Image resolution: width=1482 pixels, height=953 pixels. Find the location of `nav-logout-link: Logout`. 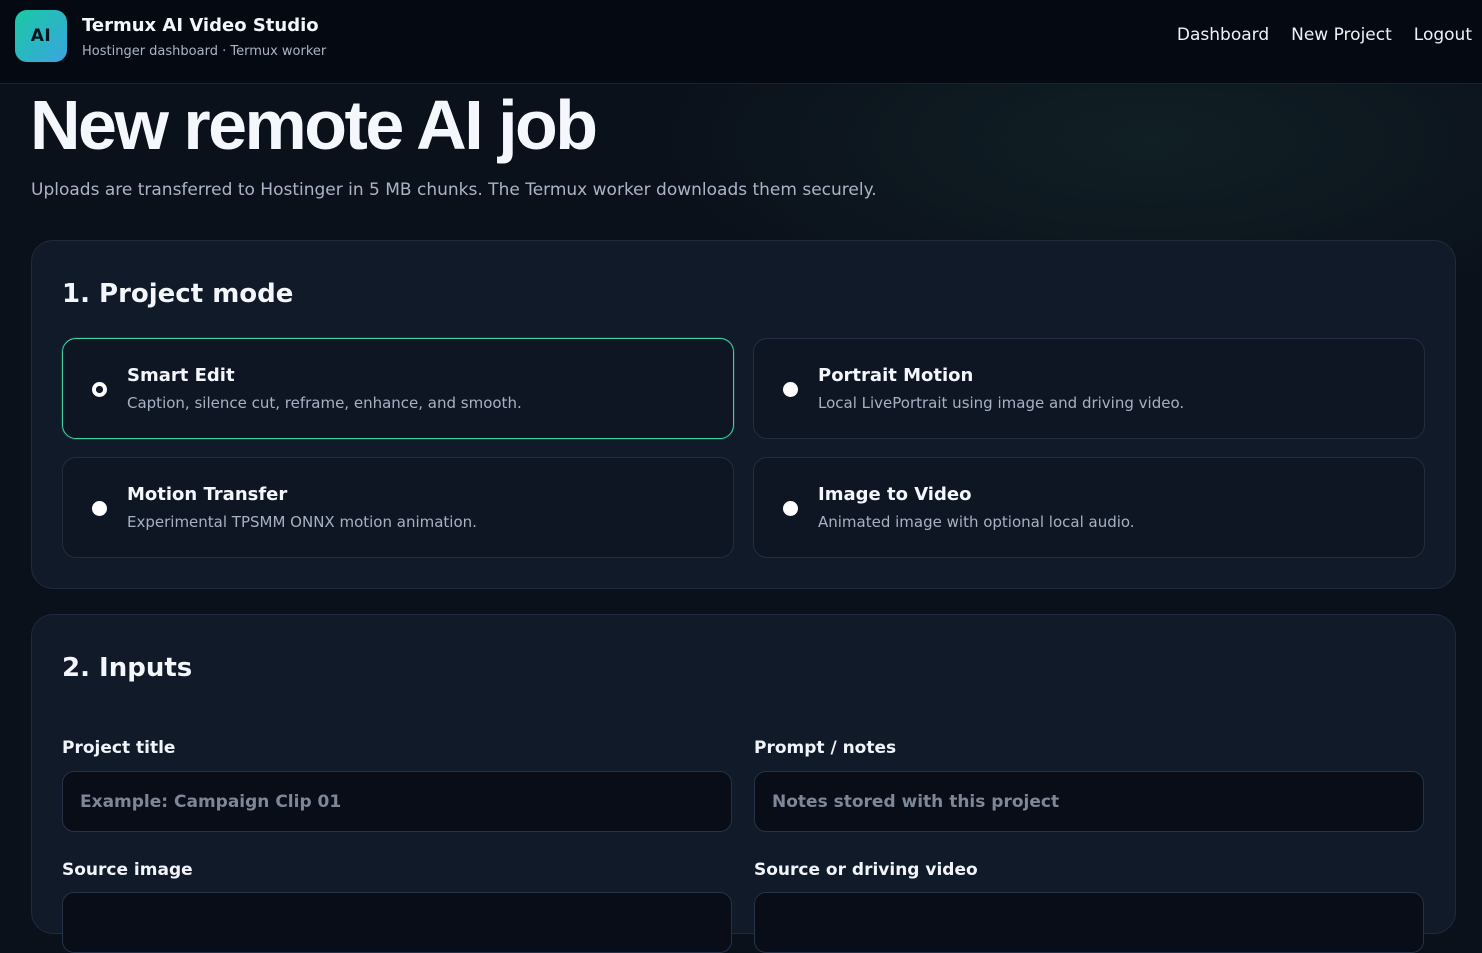

nav-logout-link: Logout is located at coordinates (1443, 35).